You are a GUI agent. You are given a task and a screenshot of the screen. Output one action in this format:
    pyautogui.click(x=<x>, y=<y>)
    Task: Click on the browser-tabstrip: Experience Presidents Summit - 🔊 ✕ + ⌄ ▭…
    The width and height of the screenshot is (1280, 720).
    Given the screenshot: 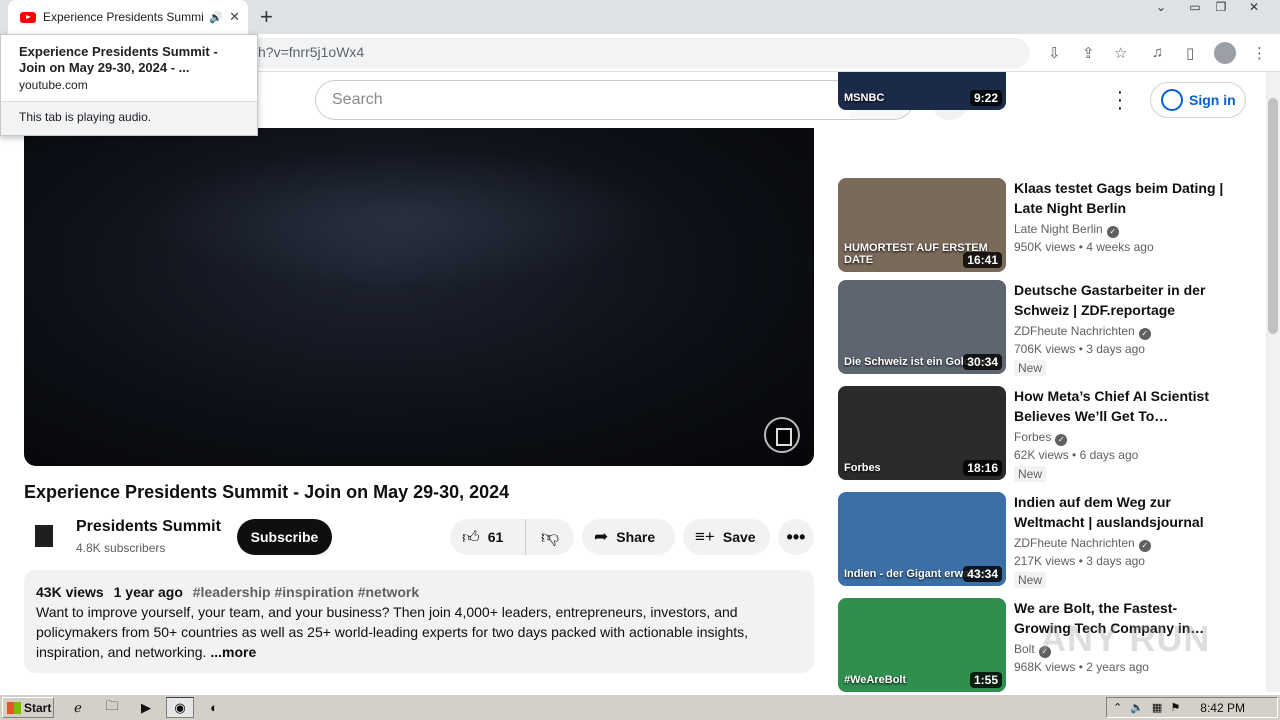 What is the action you would take?
    pyautogui.click(x=640, y=17)
    